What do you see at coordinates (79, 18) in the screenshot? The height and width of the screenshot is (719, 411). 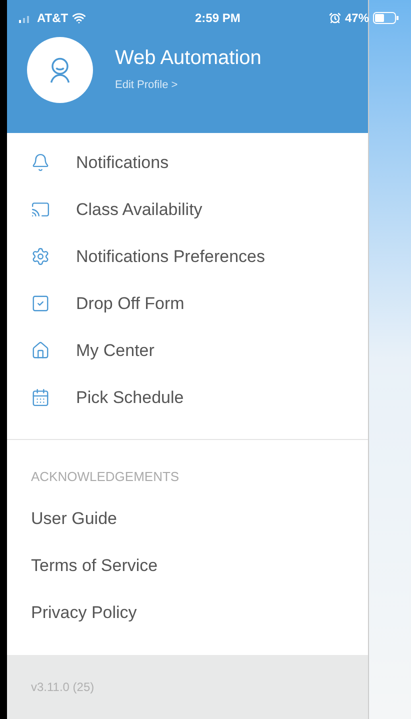 I see `wifi-icon` at bounding box center [79, 18].